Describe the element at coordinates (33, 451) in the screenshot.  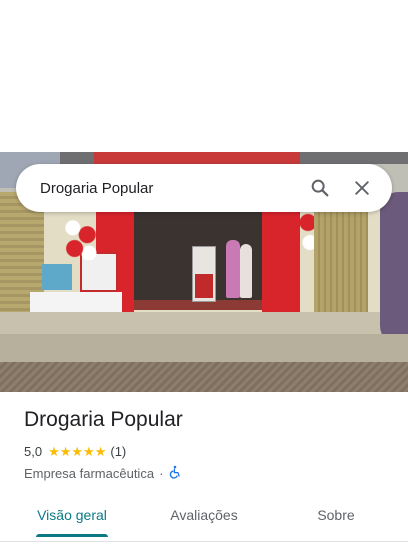
I see `rating-value: 5,0` at that location.